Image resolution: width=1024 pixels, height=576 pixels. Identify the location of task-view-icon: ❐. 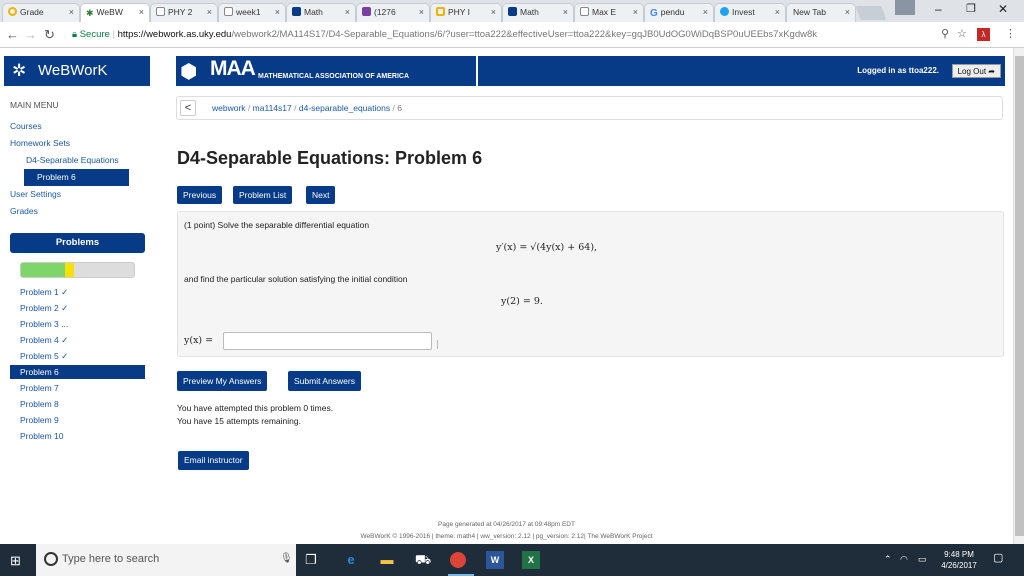
(311, 560).